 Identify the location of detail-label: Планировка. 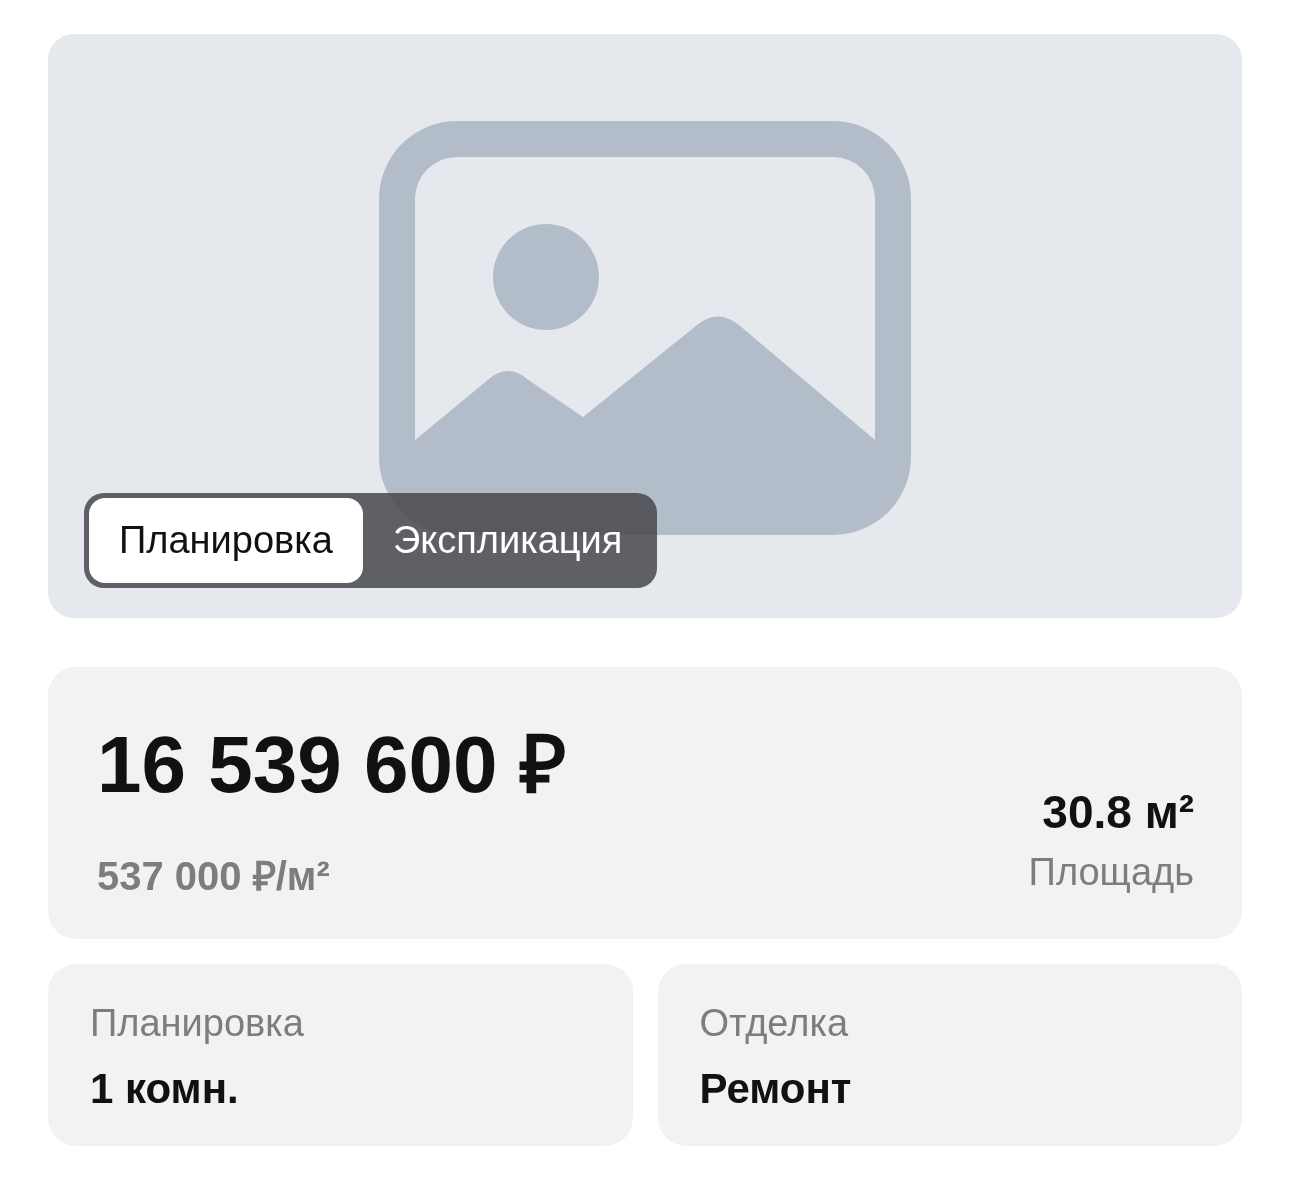
(197, 1023).